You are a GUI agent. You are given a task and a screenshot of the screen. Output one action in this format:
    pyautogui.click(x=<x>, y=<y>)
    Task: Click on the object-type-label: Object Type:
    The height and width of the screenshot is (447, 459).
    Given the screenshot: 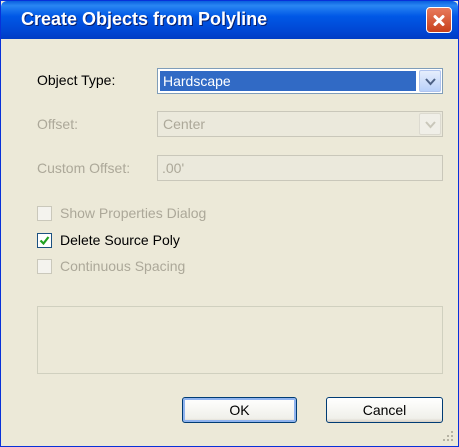 What is the action you would take?
    pyautogui.click(x=76, y=80)
    